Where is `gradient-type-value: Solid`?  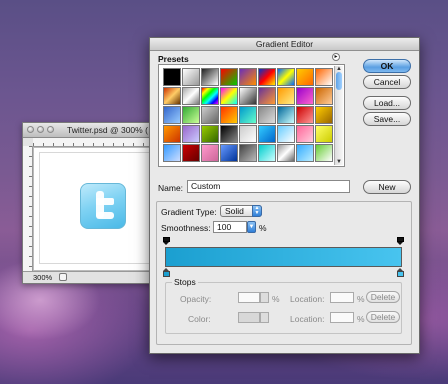
gradient-type-value: Solid is located at coordinates (234, 211).